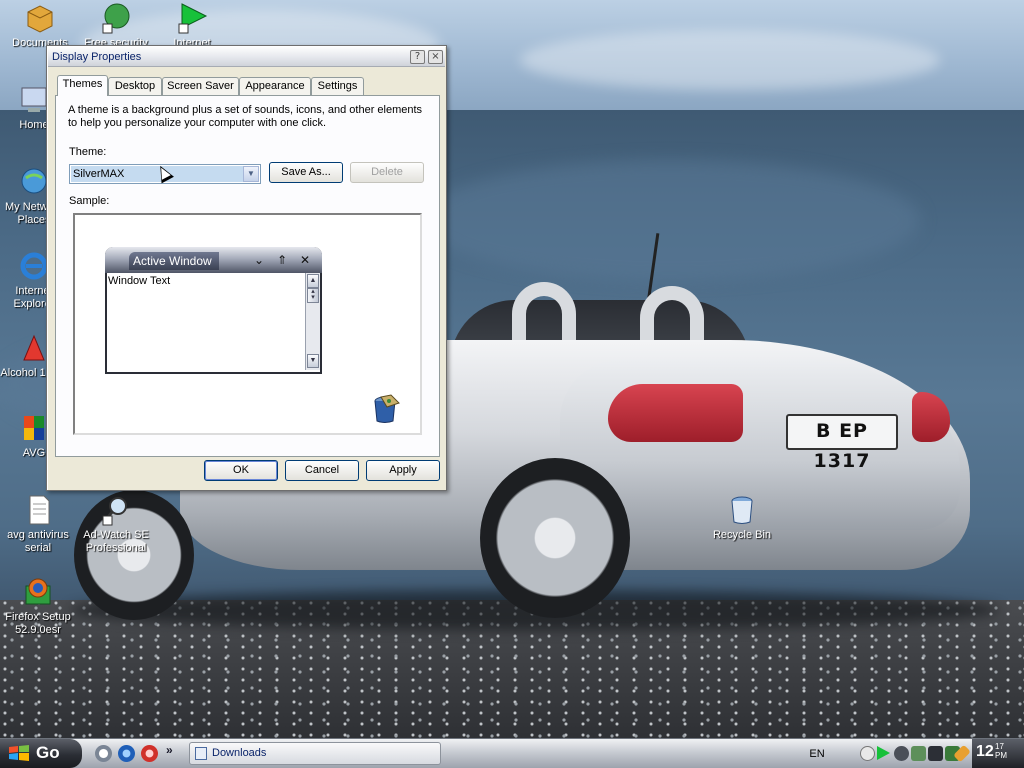 This screenshot has width=1024, height=768. I want to click on network-tray-icon, so click(918, 753).